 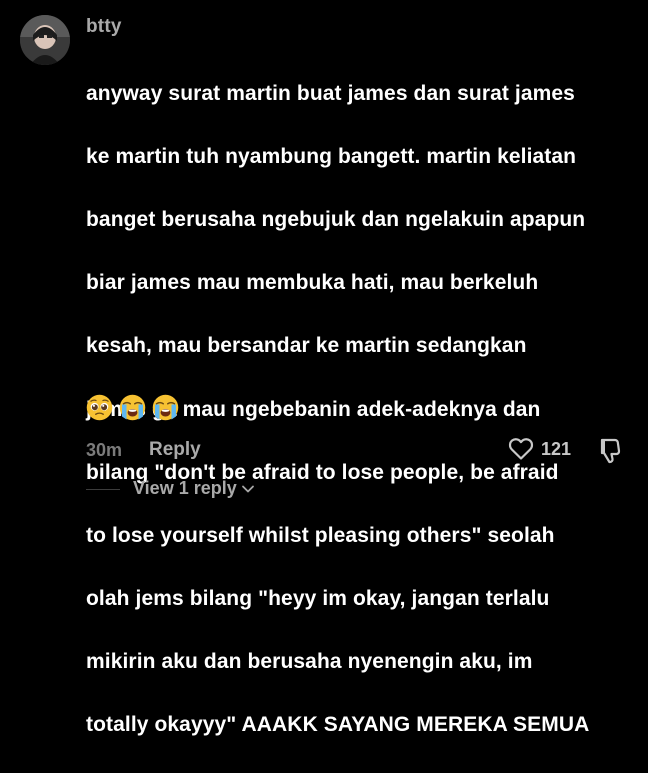 What do you see at coordinates (247, 488) in the screenshot?
I see `chevron-down-icon` at bounding box center [247, 488].